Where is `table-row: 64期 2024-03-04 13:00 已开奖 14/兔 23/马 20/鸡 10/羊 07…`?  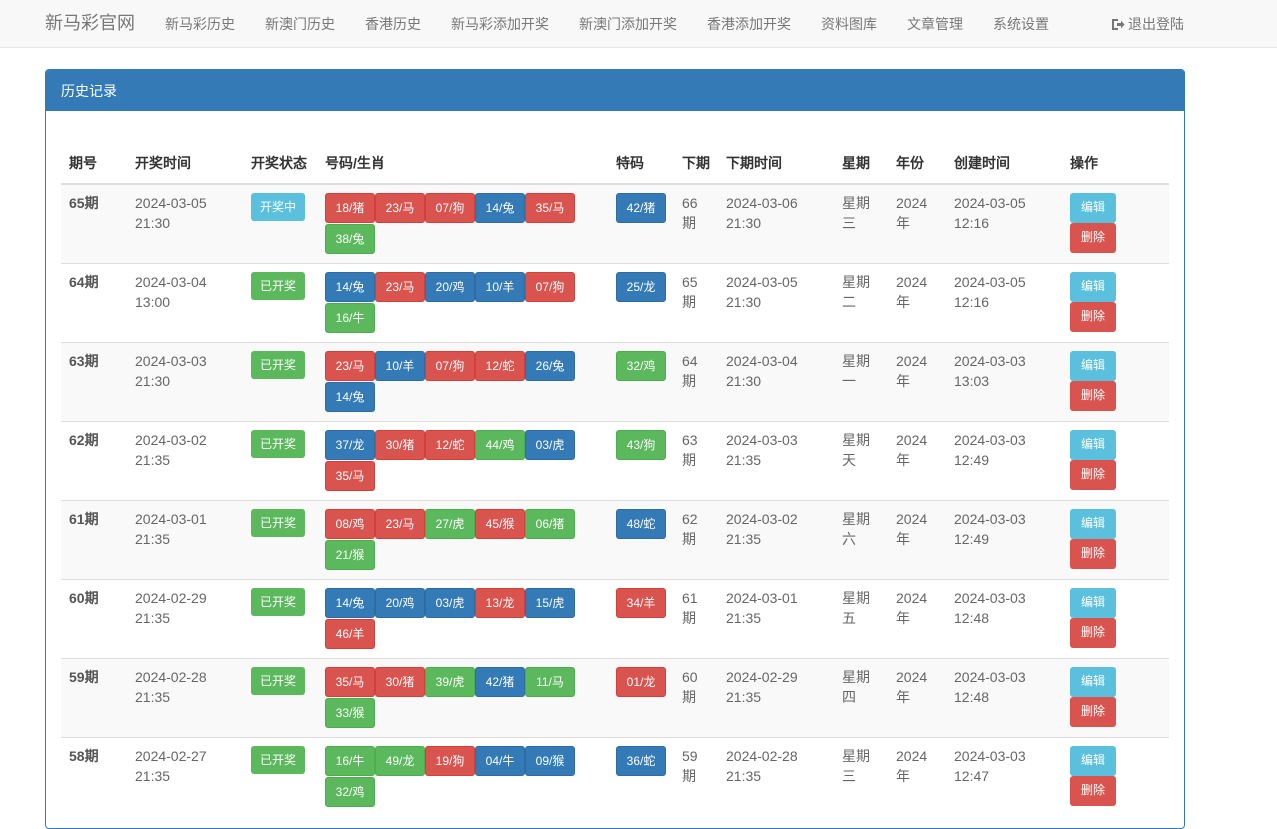 table-row: 64期 2024-03-04 13:00 已开奖 14/兔 23/马 20/鸡 10/羊 07… is located at coordinates (615, 303).